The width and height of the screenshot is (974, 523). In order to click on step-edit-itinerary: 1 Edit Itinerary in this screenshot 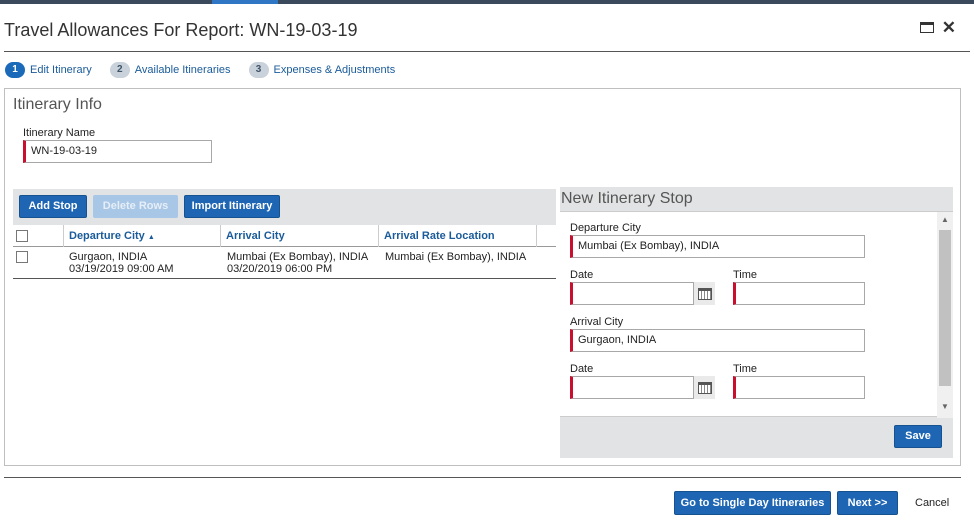, I will do `click(48, 70)`.